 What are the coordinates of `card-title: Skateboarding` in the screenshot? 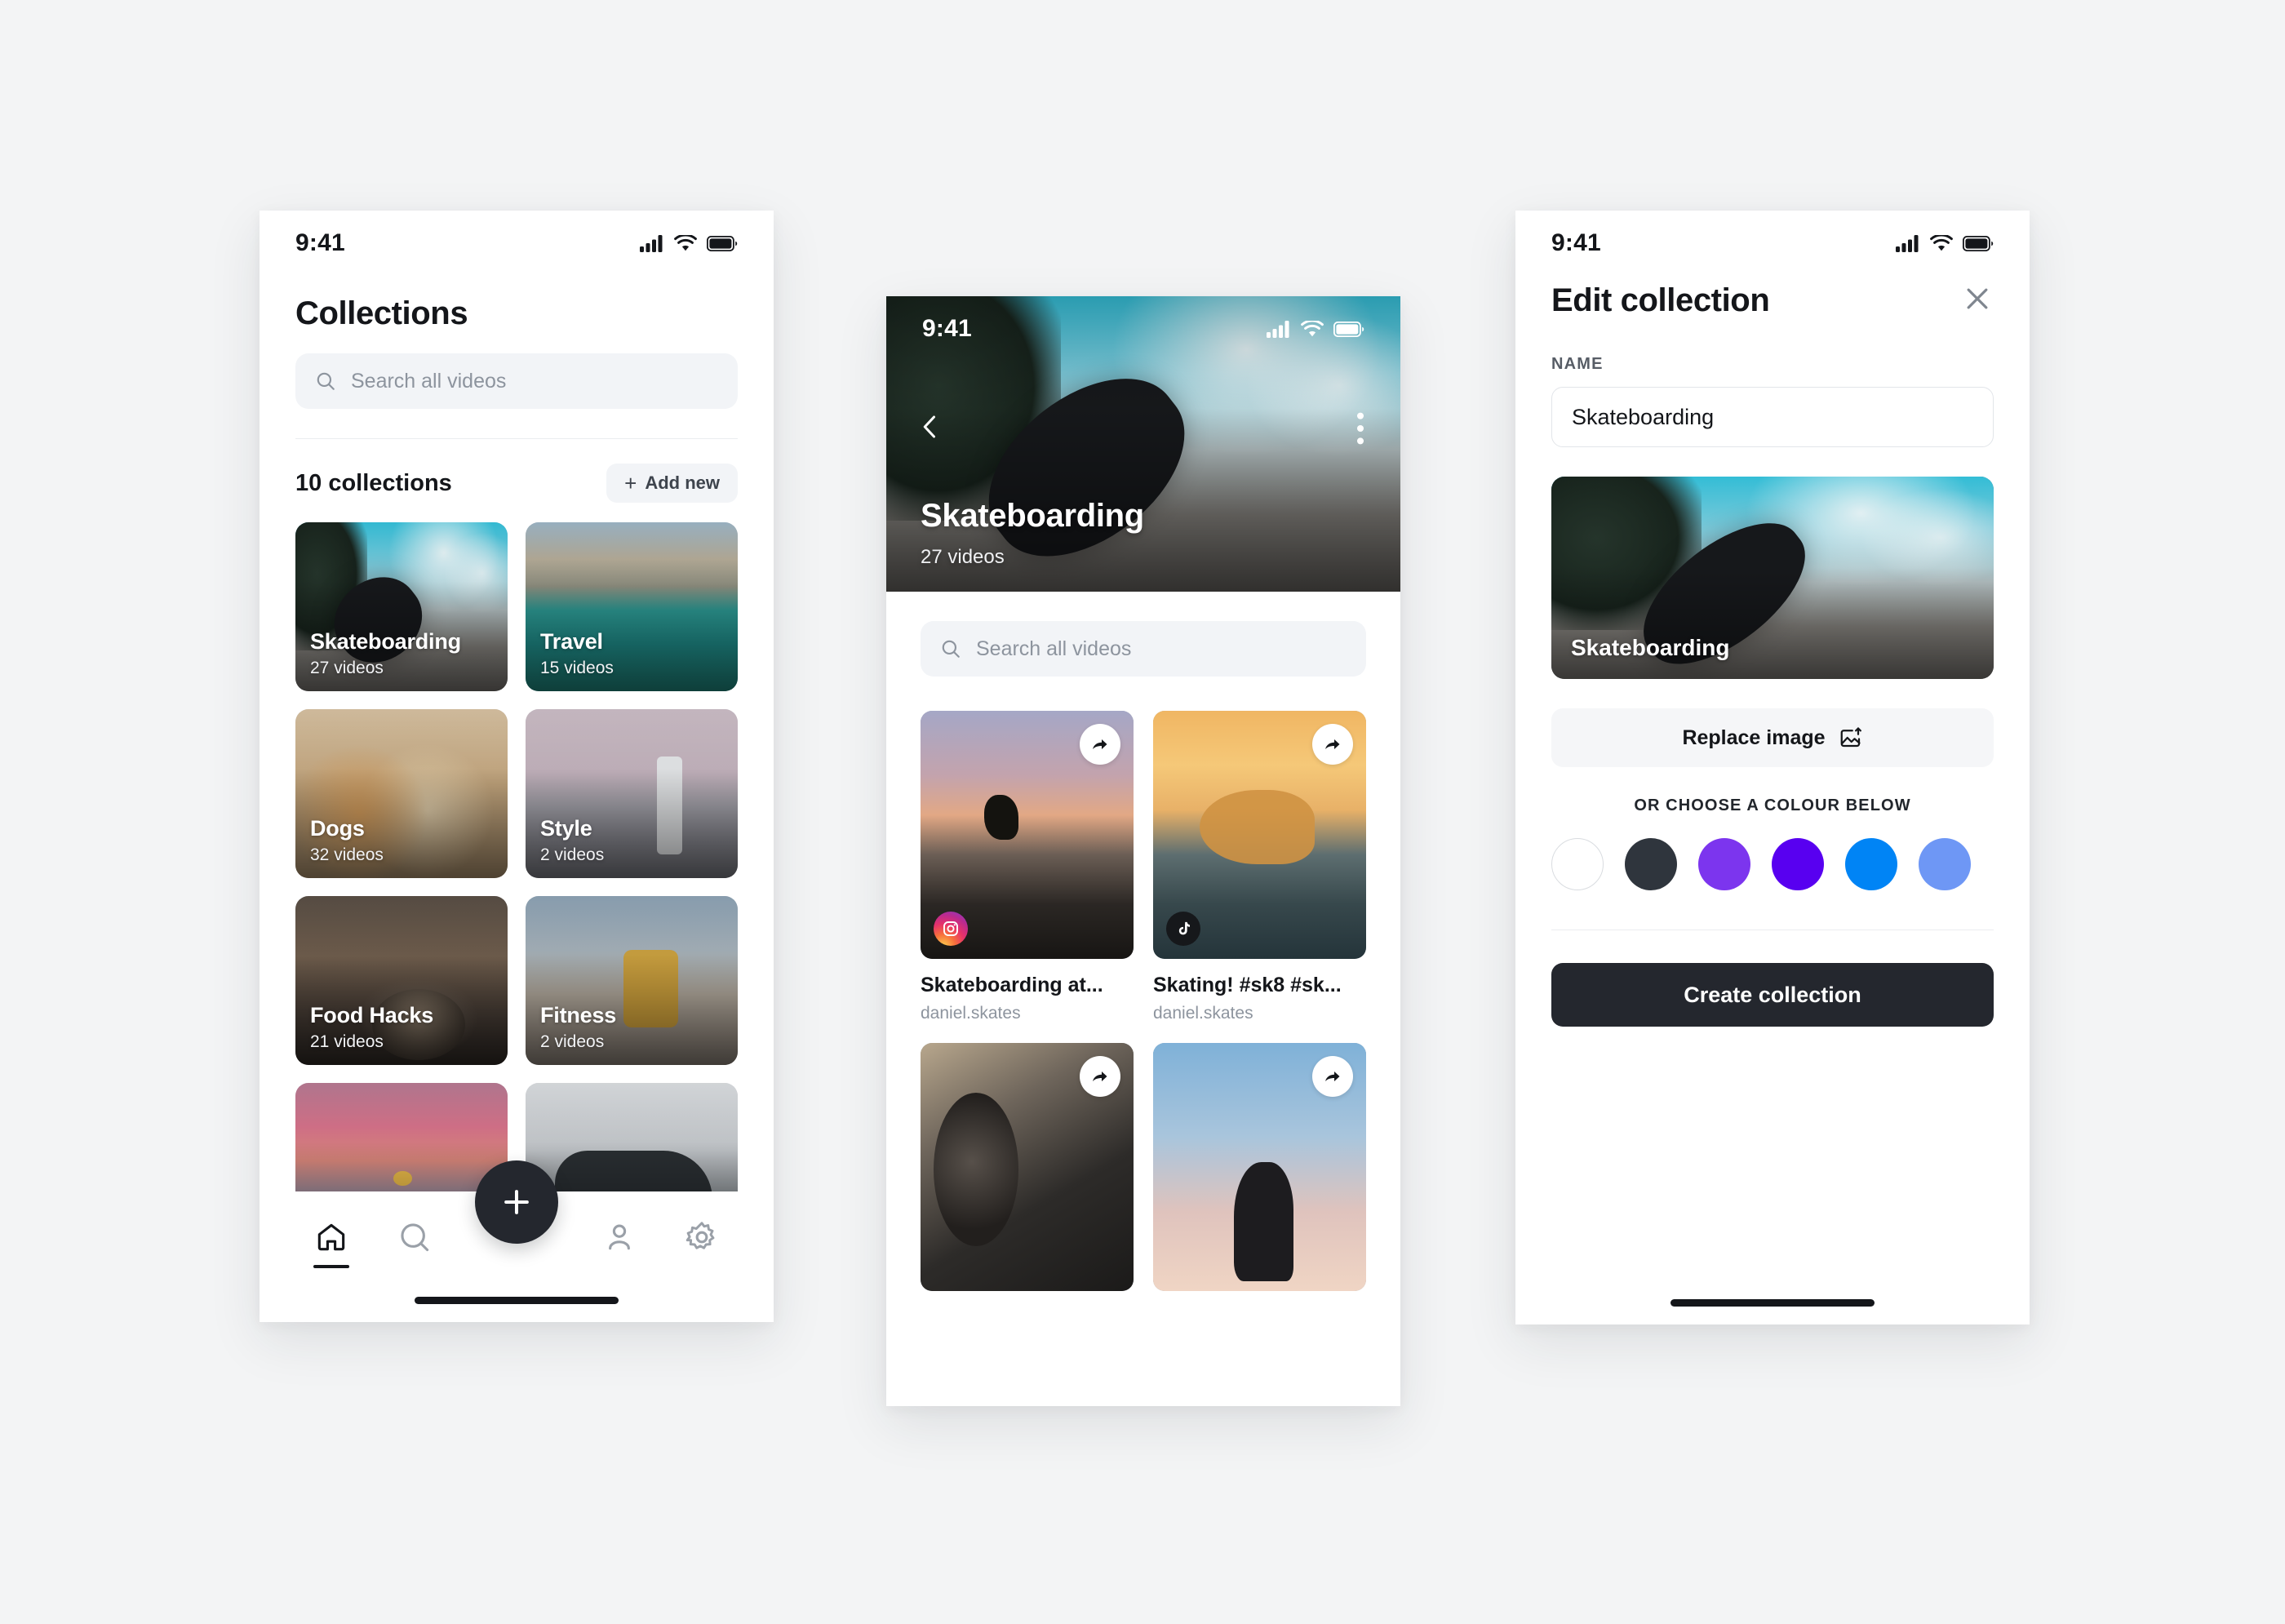 It's located at (385, 641).